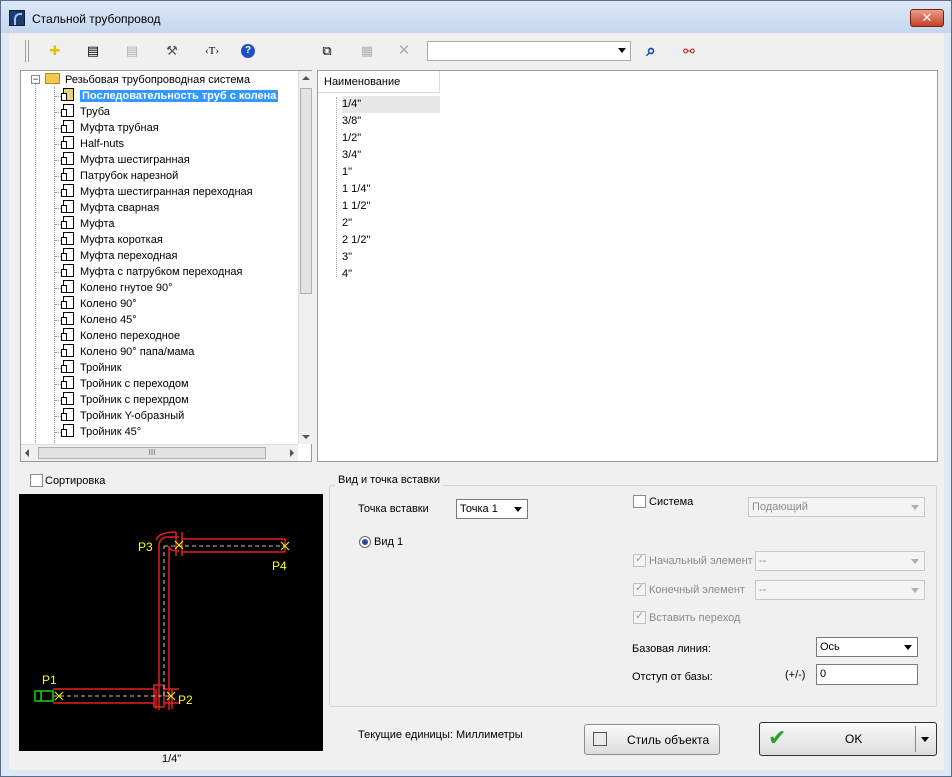 Image resolution: width=952 pixels, height=777 pixels. What do you see at coordinates (915, 739) in the screenshot?
I see `split-divider` at bounding box center [915, 739].